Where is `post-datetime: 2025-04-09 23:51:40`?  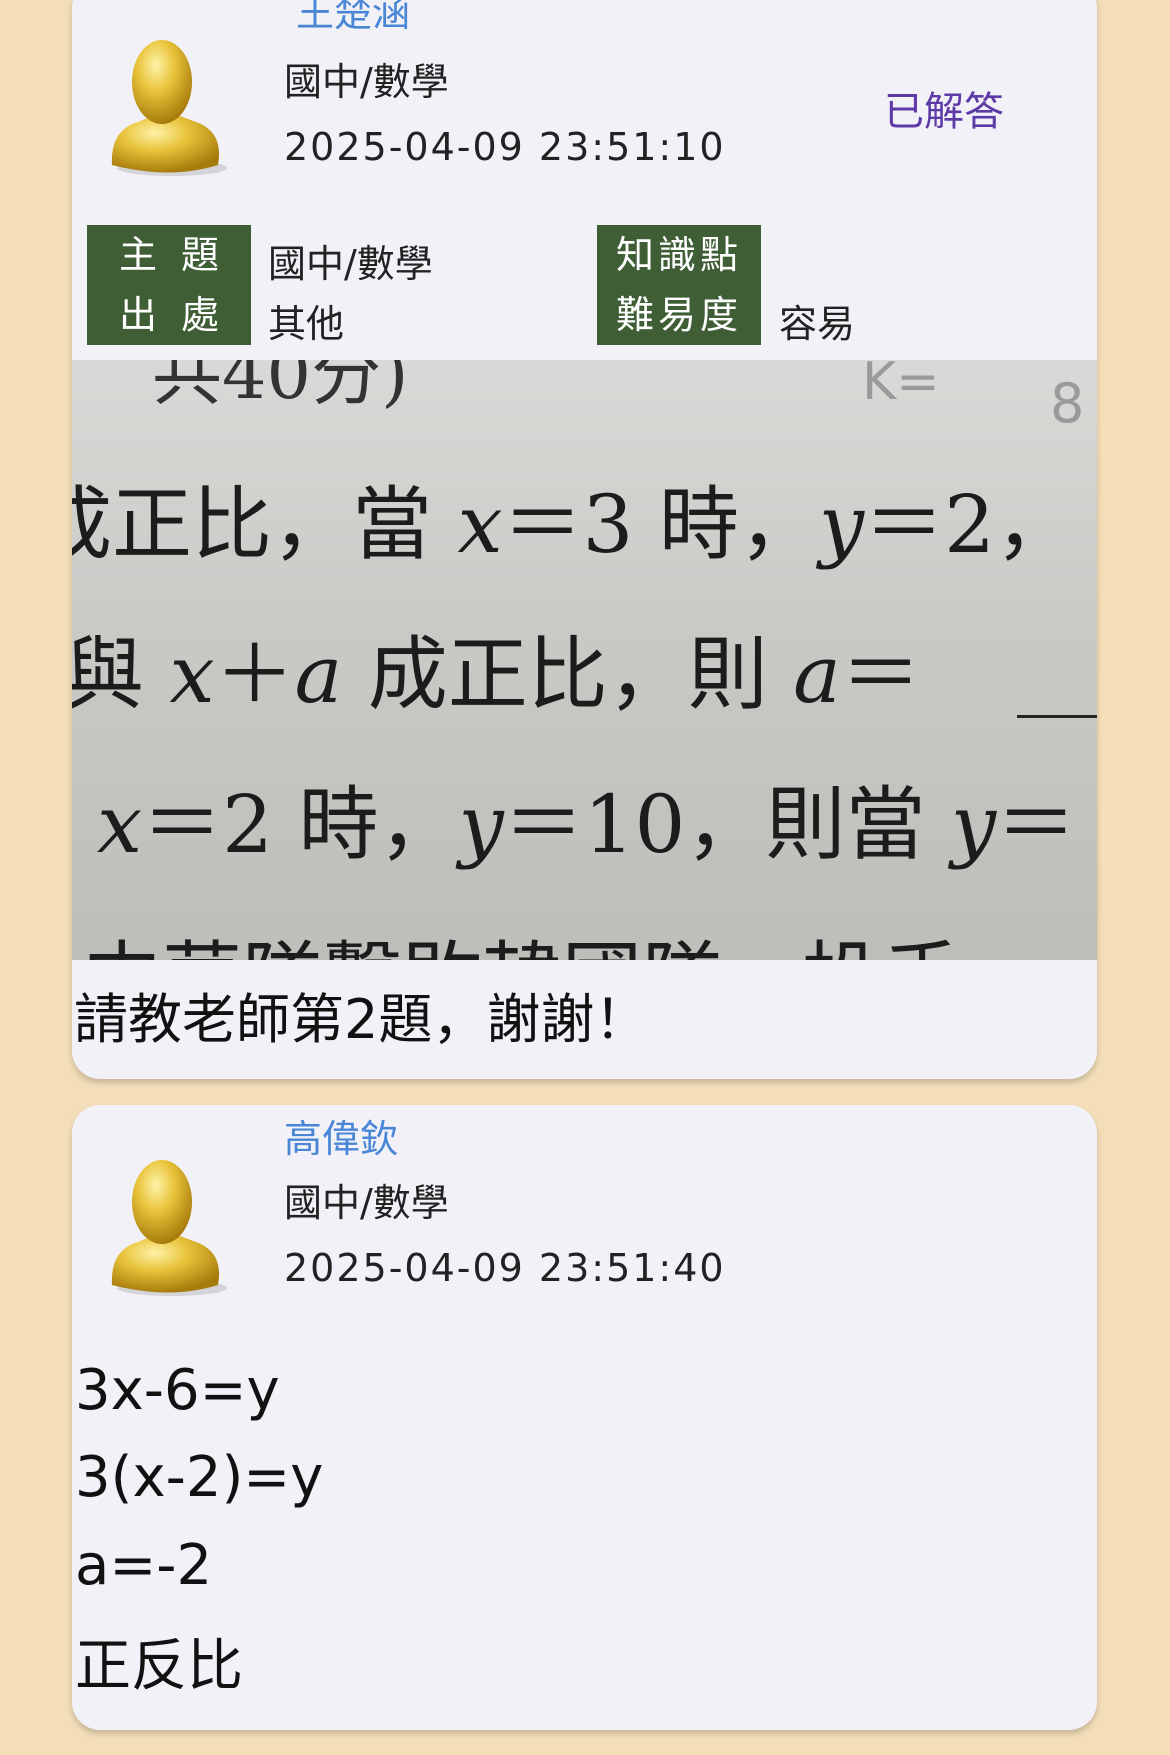
post-datetime: 2025-04-09 23:51:40 is located at coordinates (505, 1268).